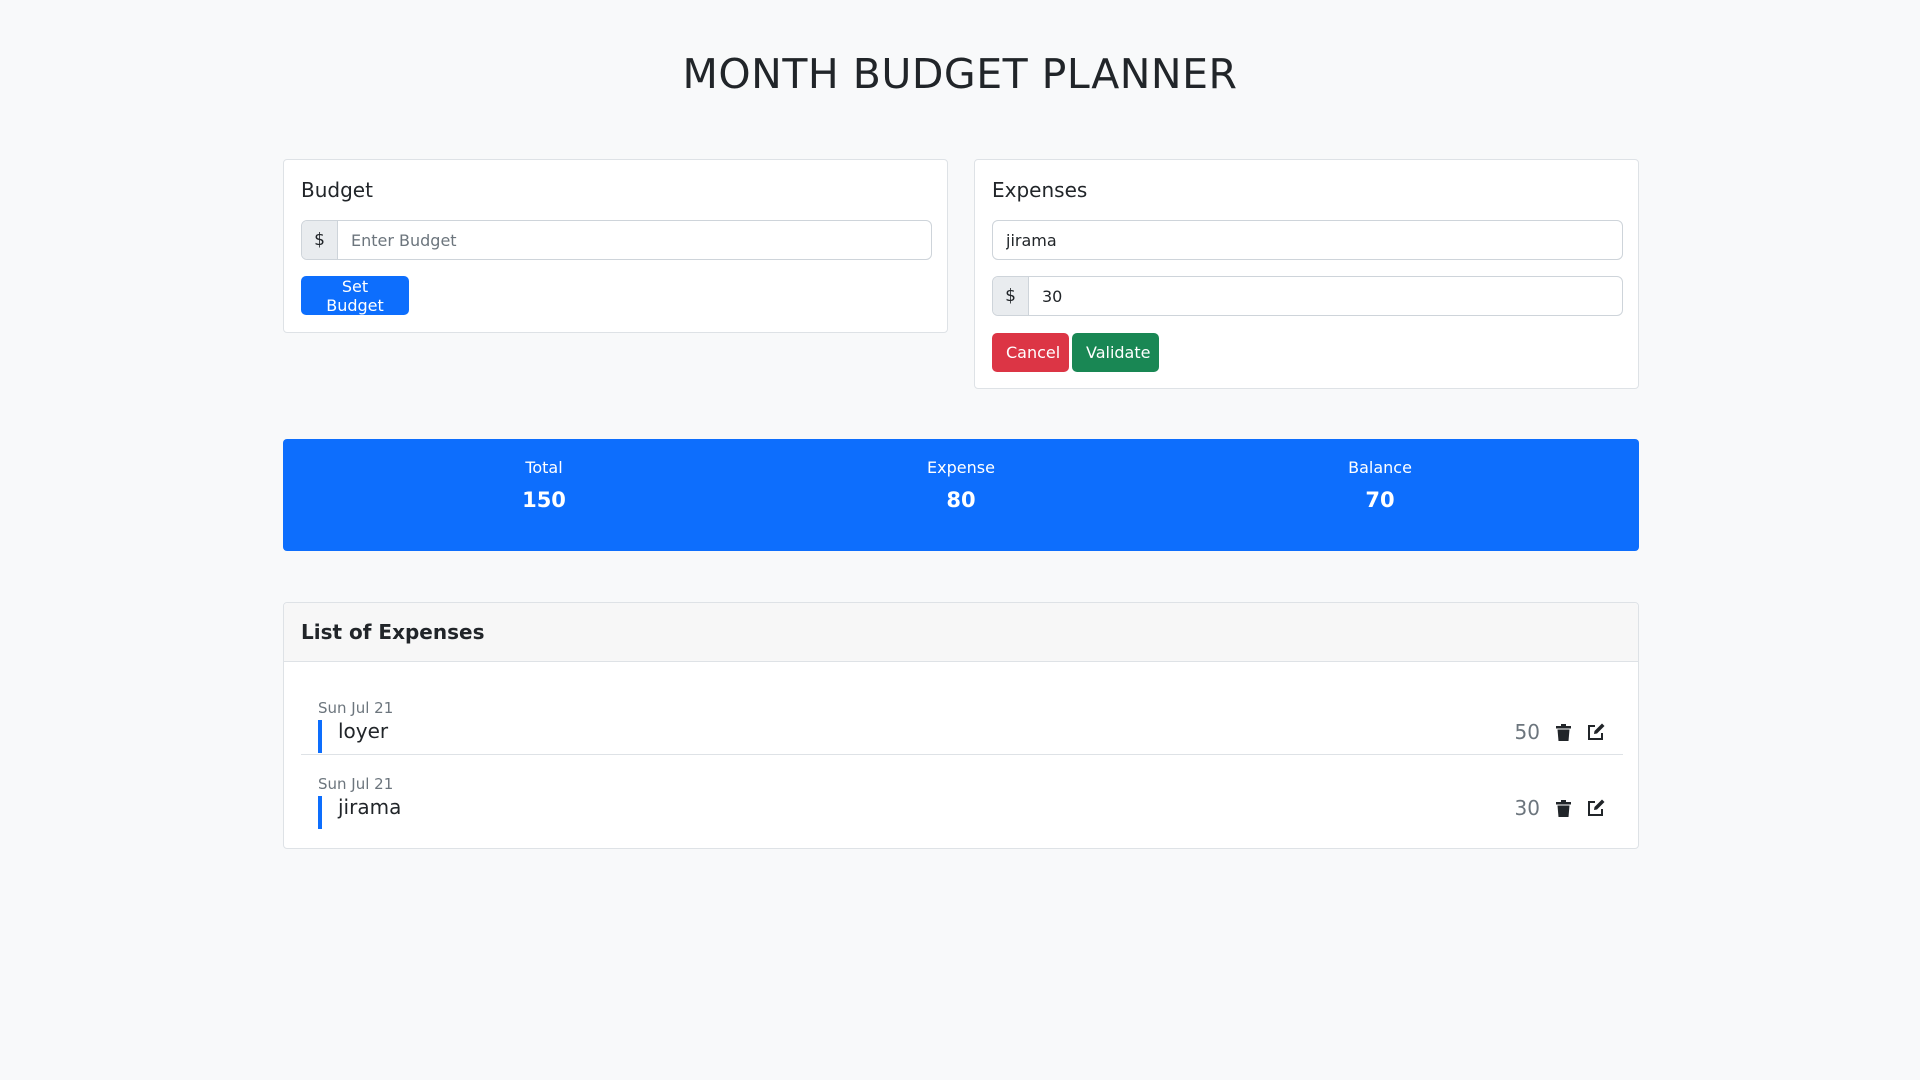 The image size is (1920, 1080). I want to click on total-value: 150, so click(544, 500).